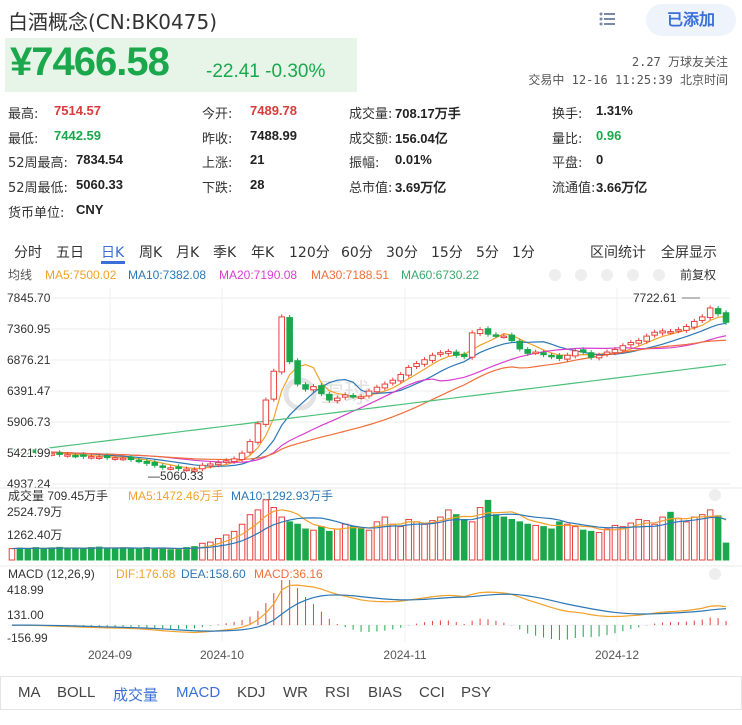  Describe the element at coordinates (689, 252) in the screenshot. I see `fullscreen-tab: 全屏显示` at that location.